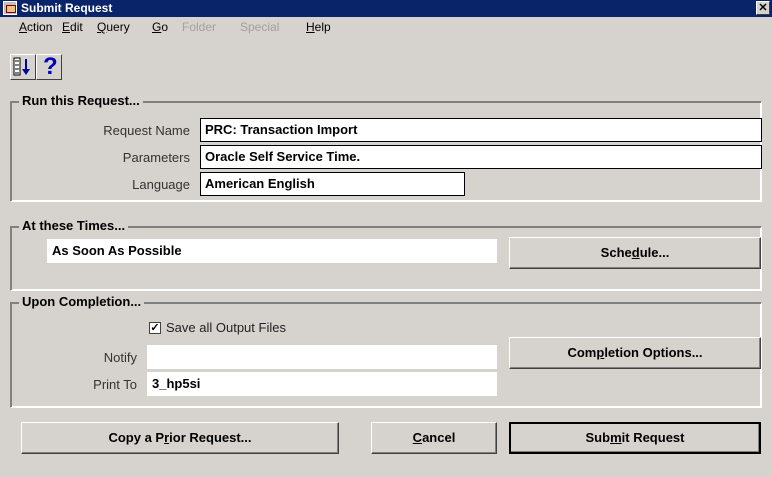  Describe the element at coordinates (156, 157) in the screenshot. I see `parameters-label: Parameters` at that location.